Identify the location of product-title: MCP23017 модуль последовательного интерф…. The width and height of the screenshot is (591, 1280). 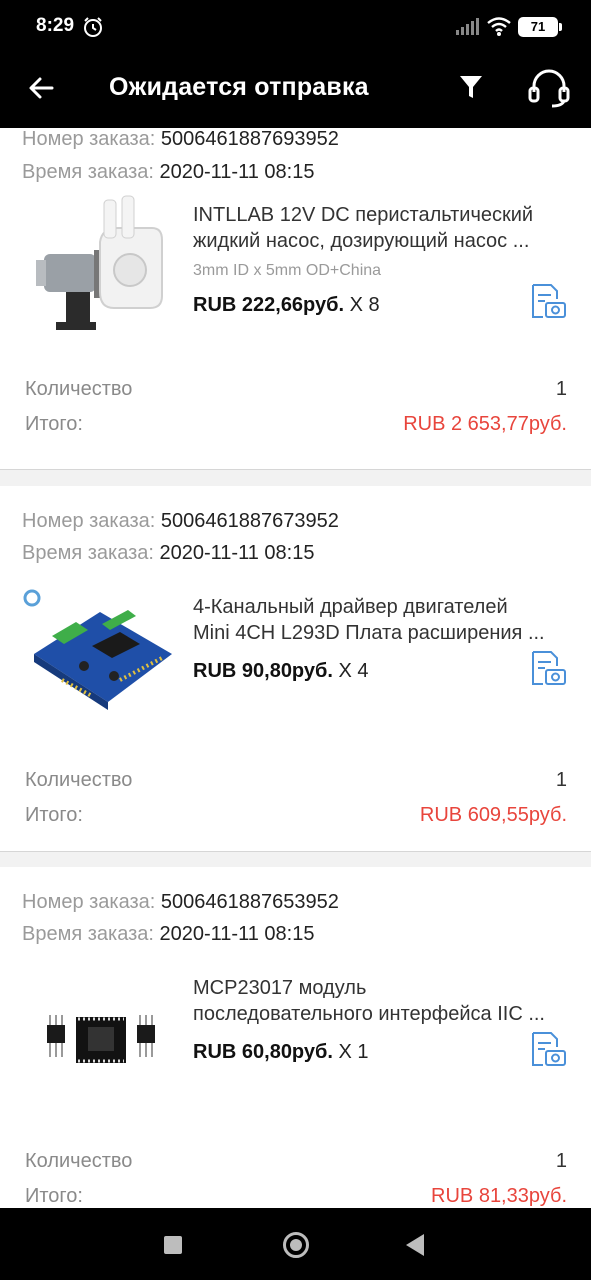
(381, 1001).